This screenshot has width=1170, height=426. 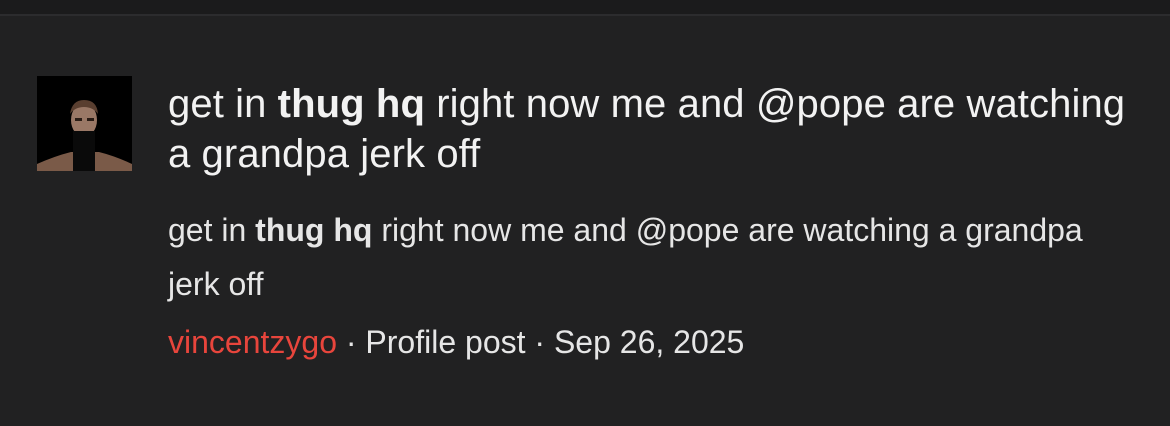 I want to click on post-type: Profile post, so click(x=445, y=342).